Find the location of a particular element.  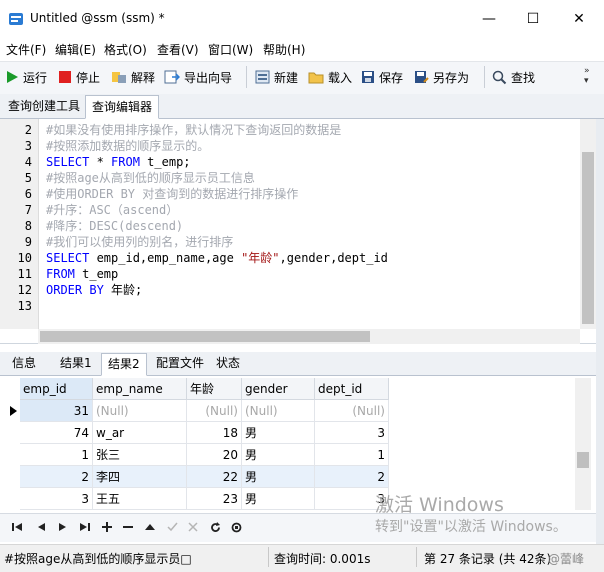

save-button: 保存 is located at coordinates (382, 77).